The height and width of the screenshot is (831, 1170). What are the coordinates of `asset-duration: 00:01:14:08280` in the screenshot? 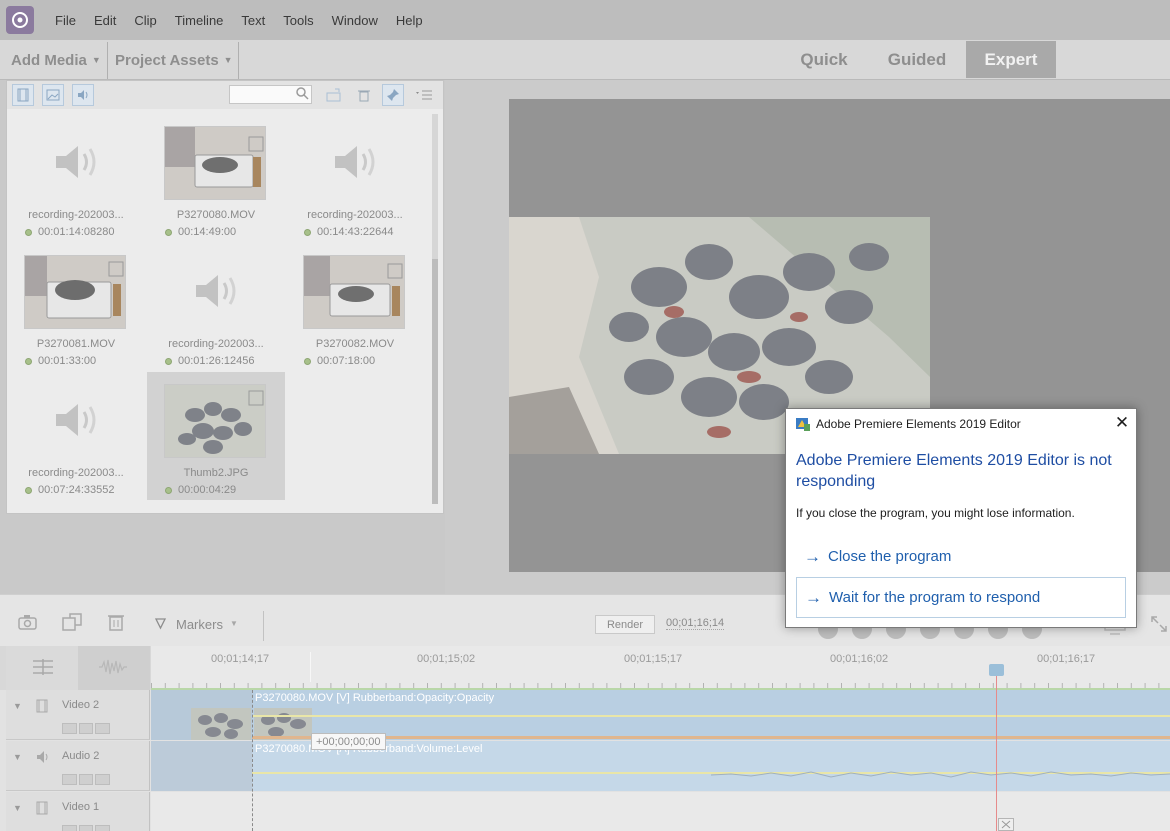 It's located at (69, 232).